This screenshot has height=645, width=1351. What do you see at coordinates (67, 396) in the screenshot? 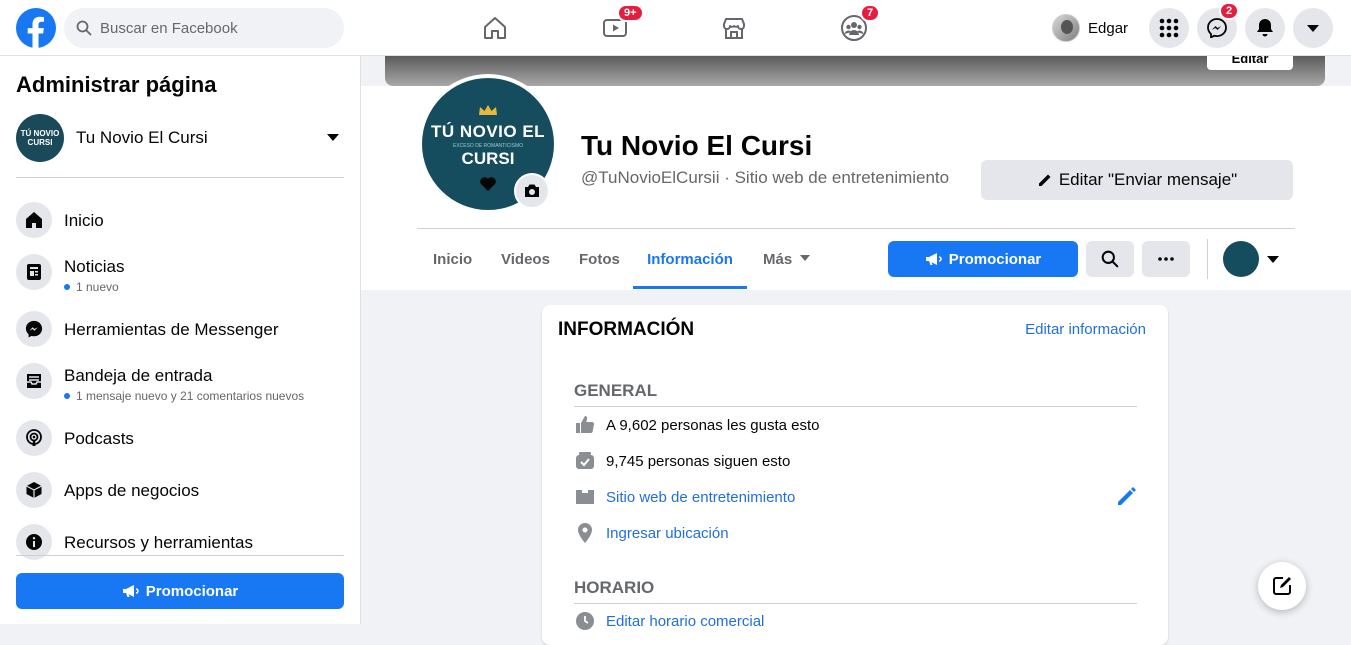
I see `unread-dot` at bounding box center [67, 396].